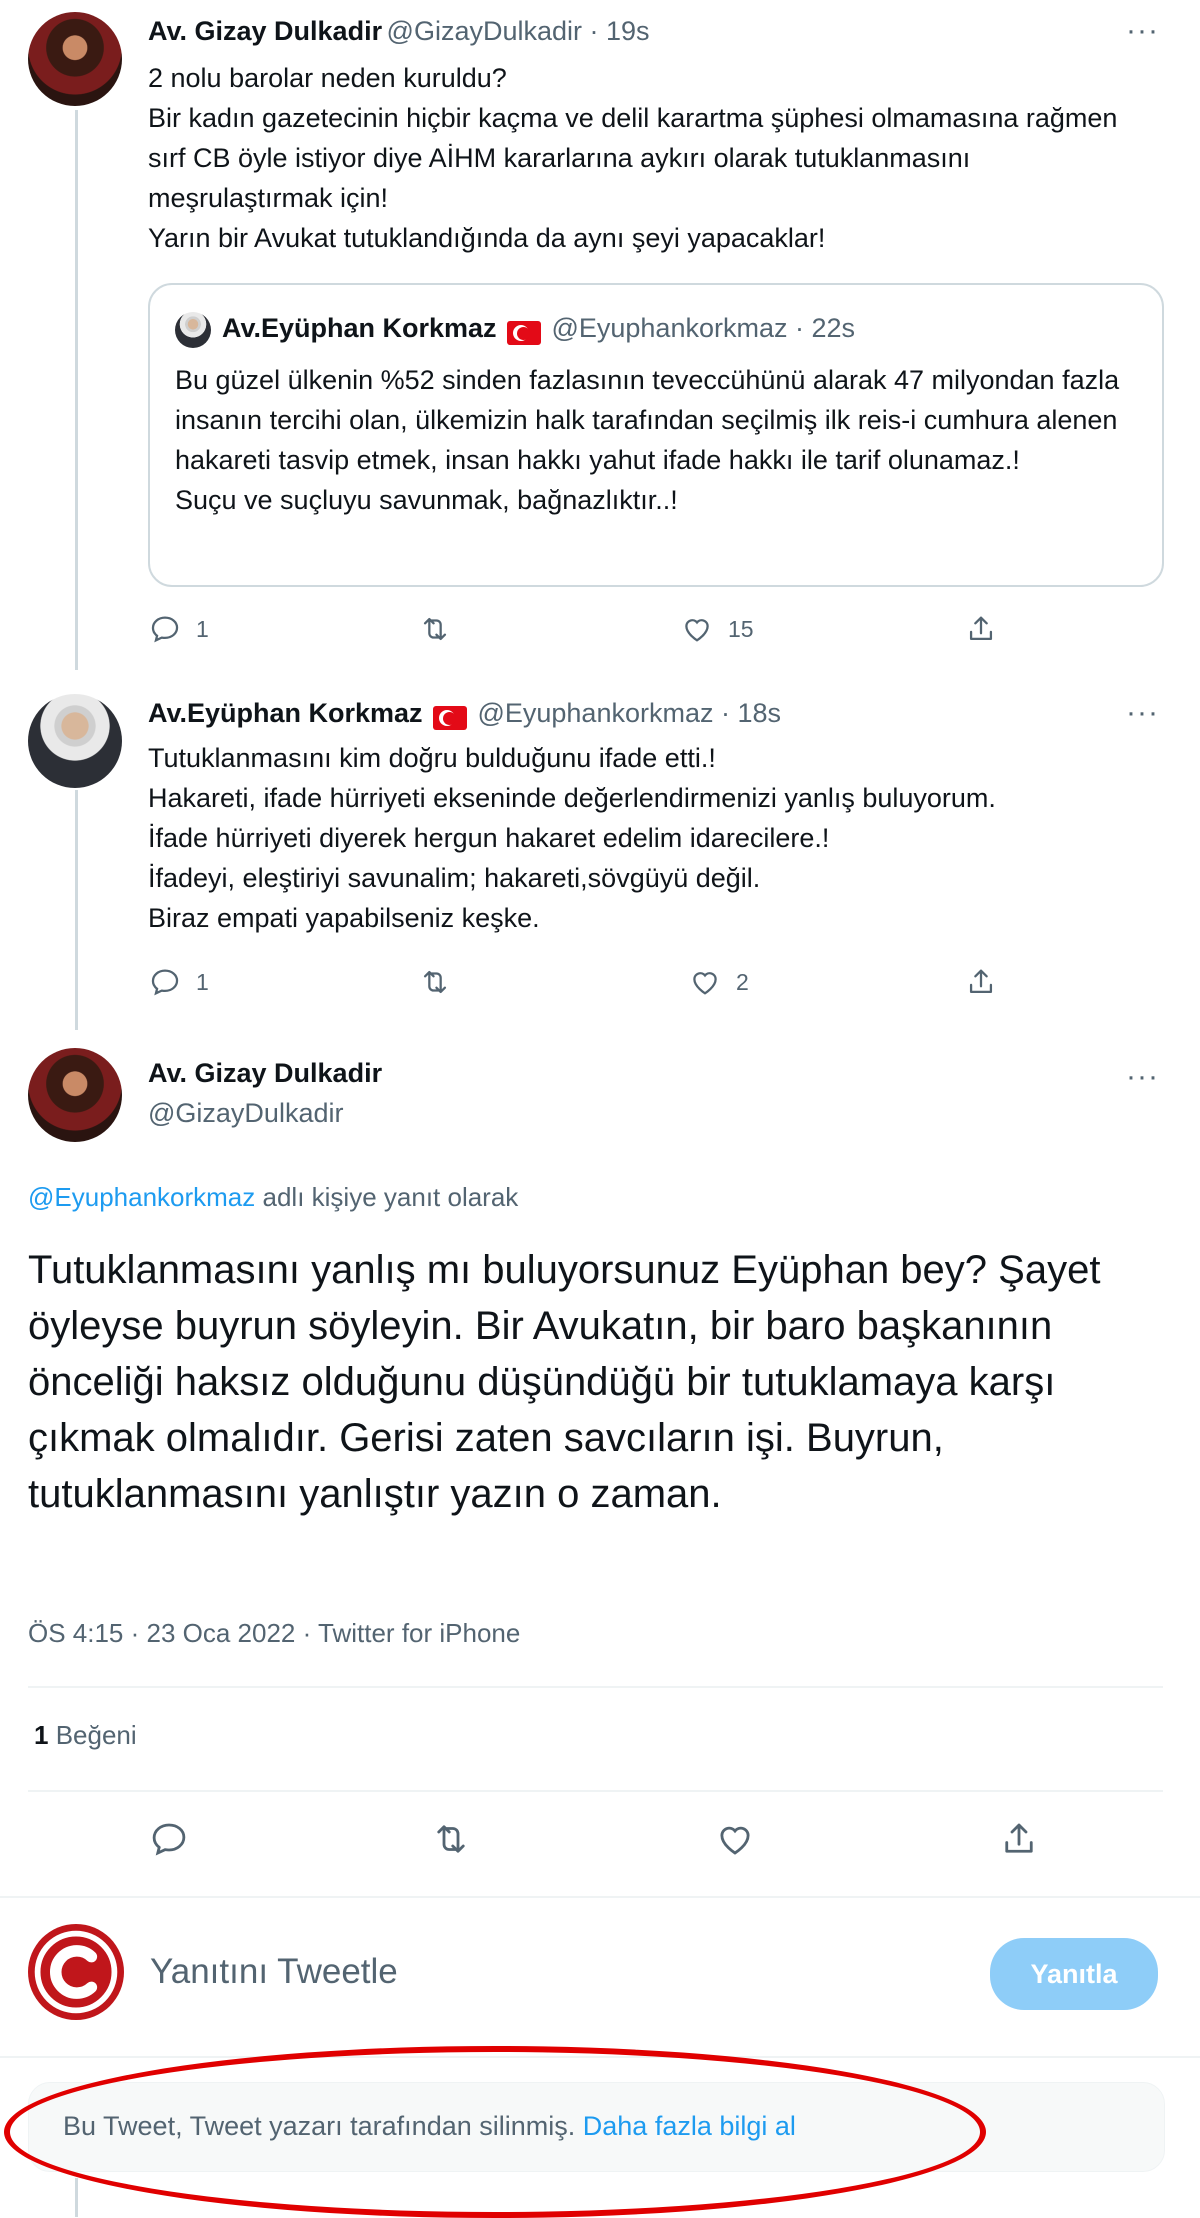 The width and height of the screenshot is (1200, 2218). Describe the element at coordinates (41, 1735) in the screenshot. I see `likes-count: 1` at that location.